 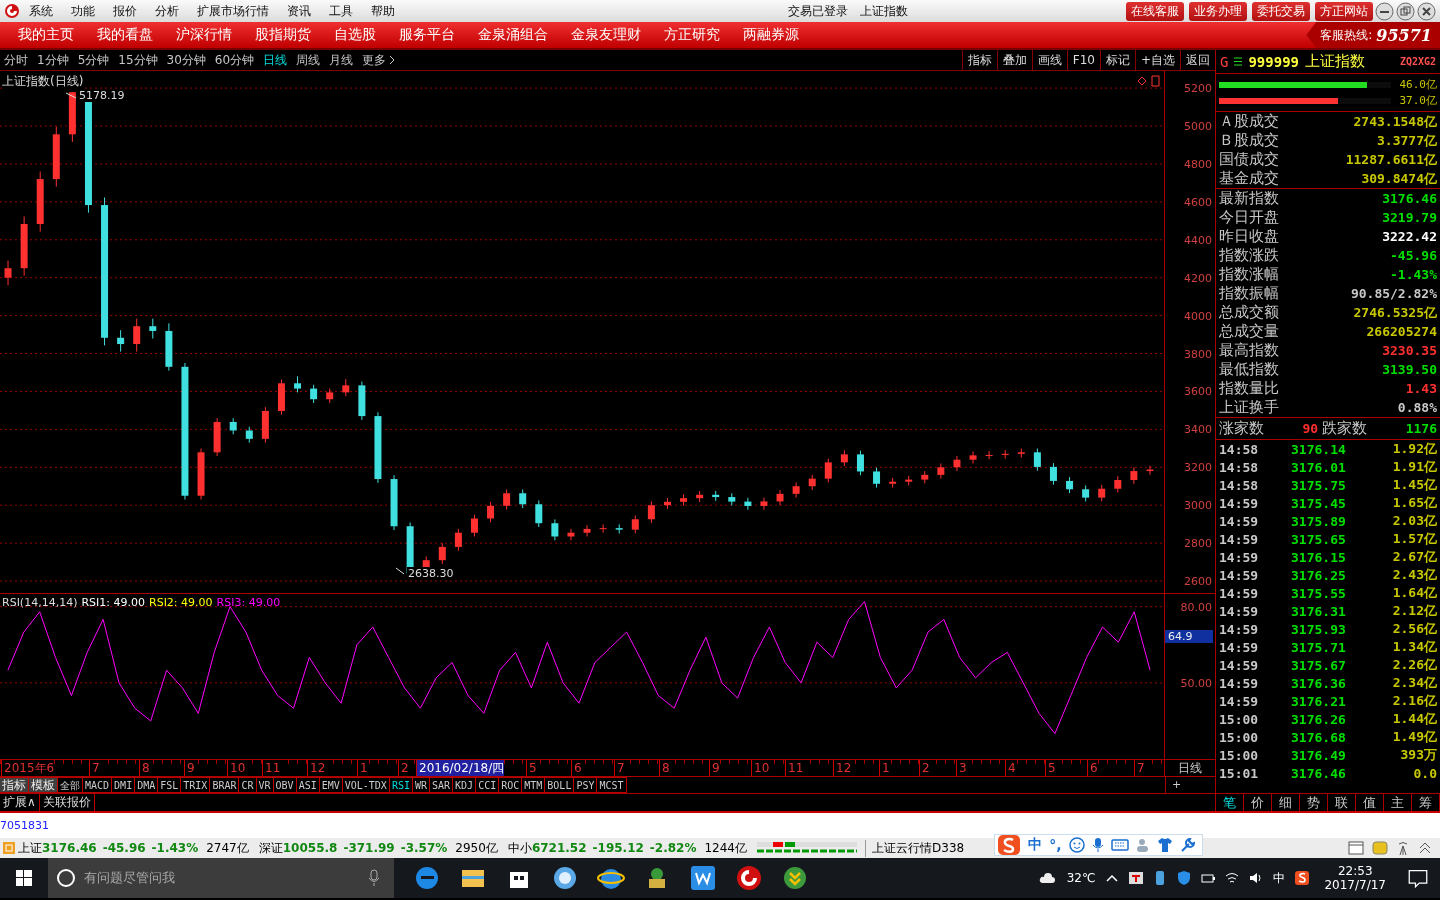 What do you see at coordinates (1355, 885) in the screenshot?
I see `clock-date: 2017/7/17` at bounding box center [1355, 885].